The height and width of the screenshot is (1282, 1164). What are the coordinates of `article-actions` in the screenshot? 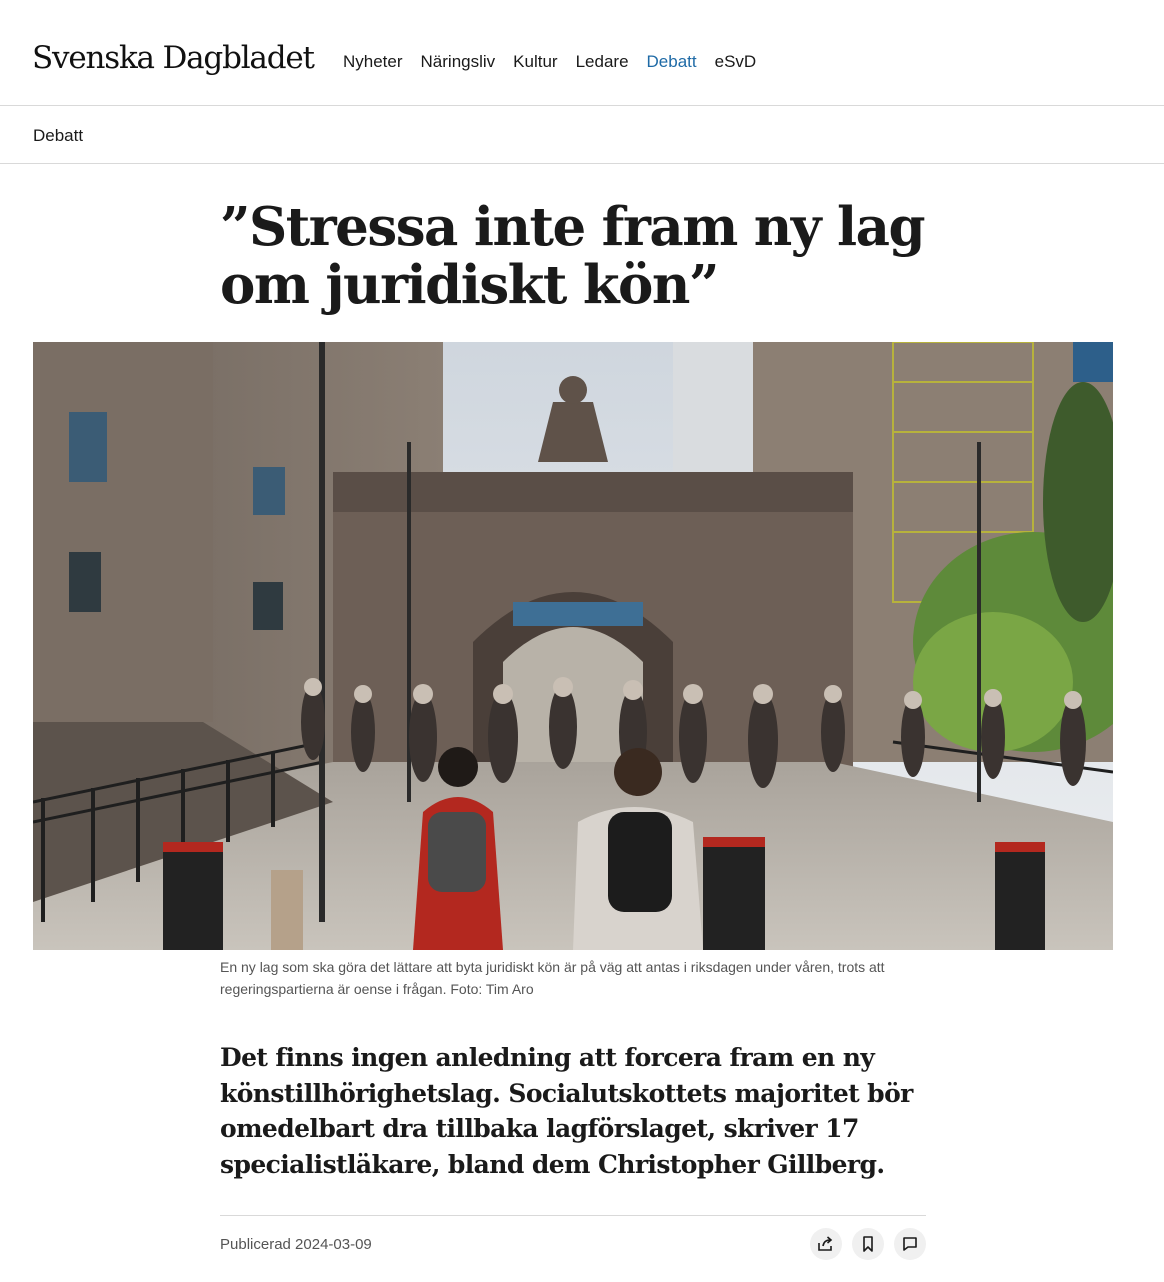 It's located at (868, 1244).